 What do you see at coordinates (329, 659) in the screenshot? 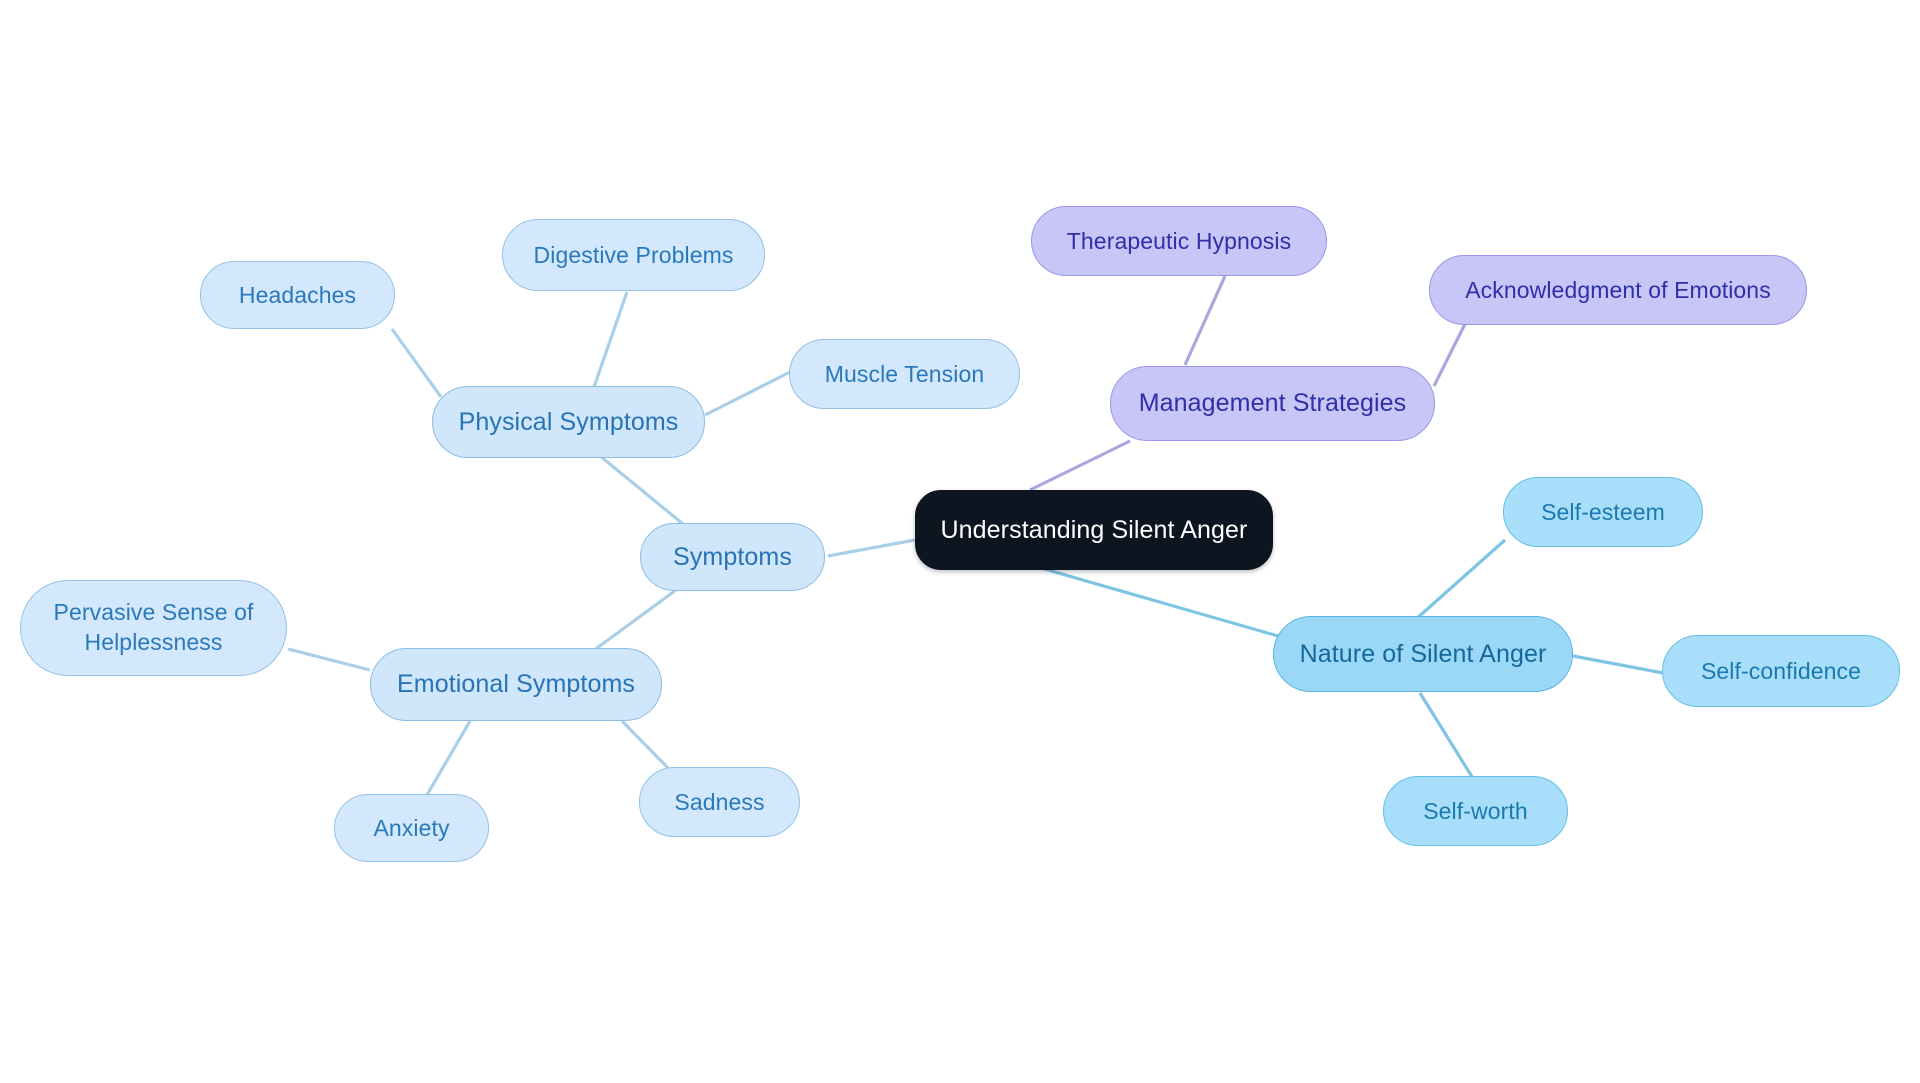
I see `edge-emotional-pervasive-helplessness` at bounding box center [329, 659].